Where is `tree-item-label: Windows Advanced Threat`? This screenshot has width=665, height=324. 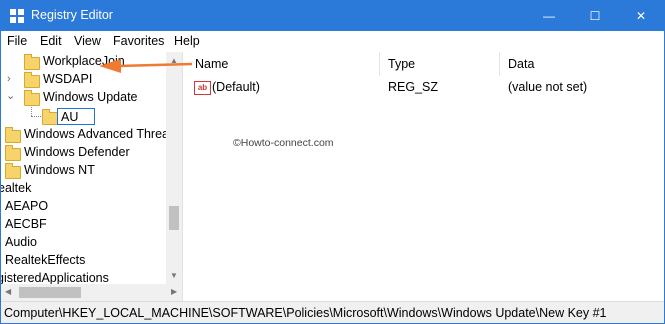
tree-item-label: Windows Advanced Threat is located at coordinates (98, 134).